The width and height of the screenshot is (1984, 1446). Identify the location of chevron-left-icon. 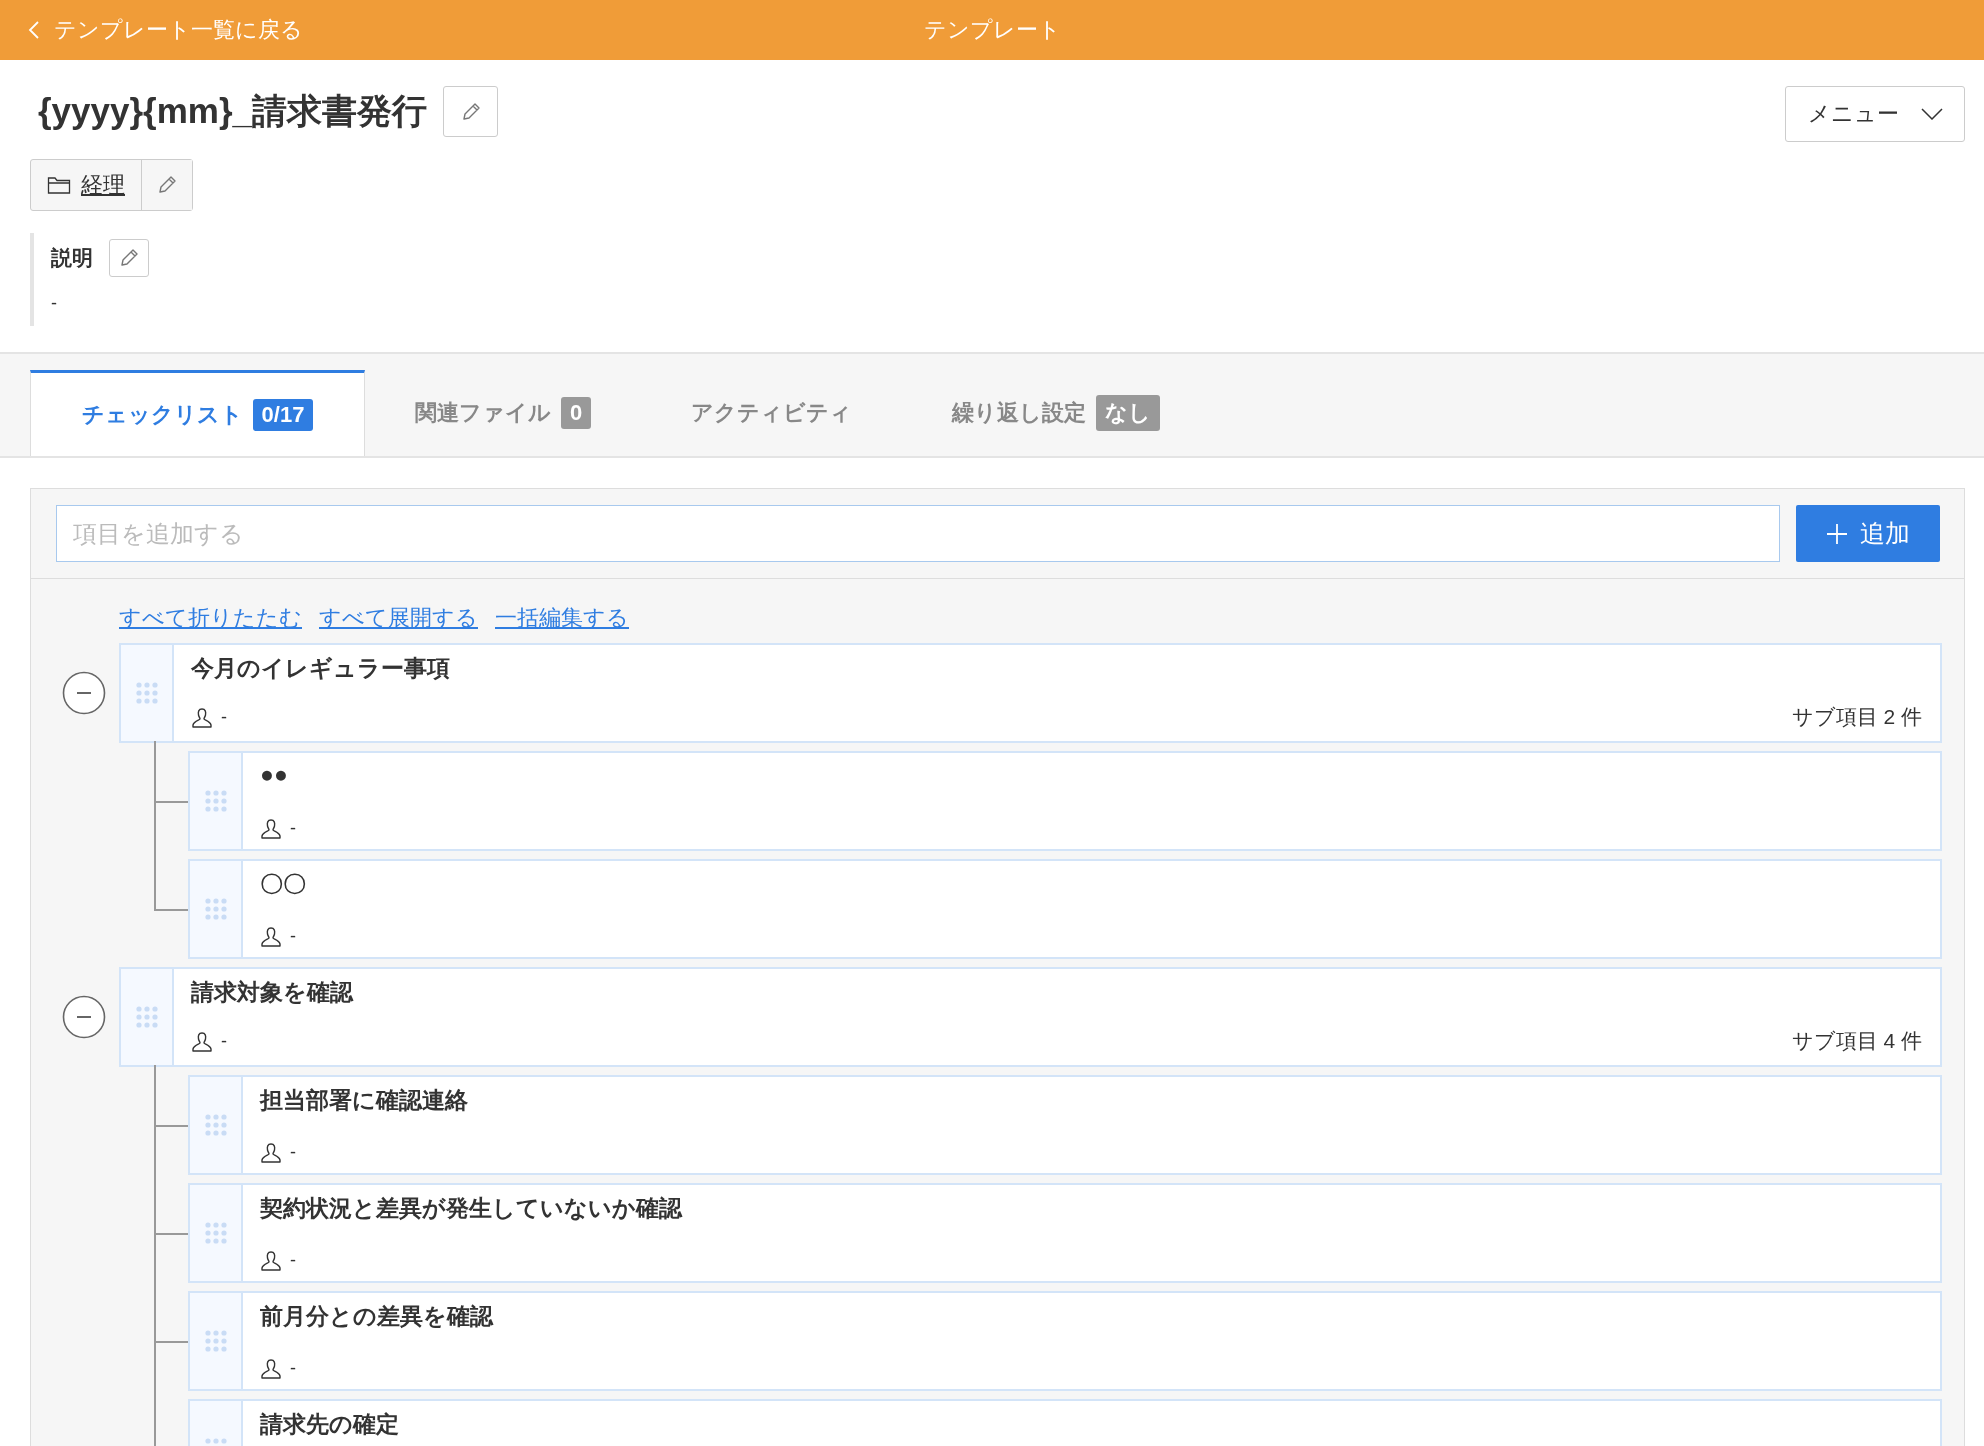
(34, 30).